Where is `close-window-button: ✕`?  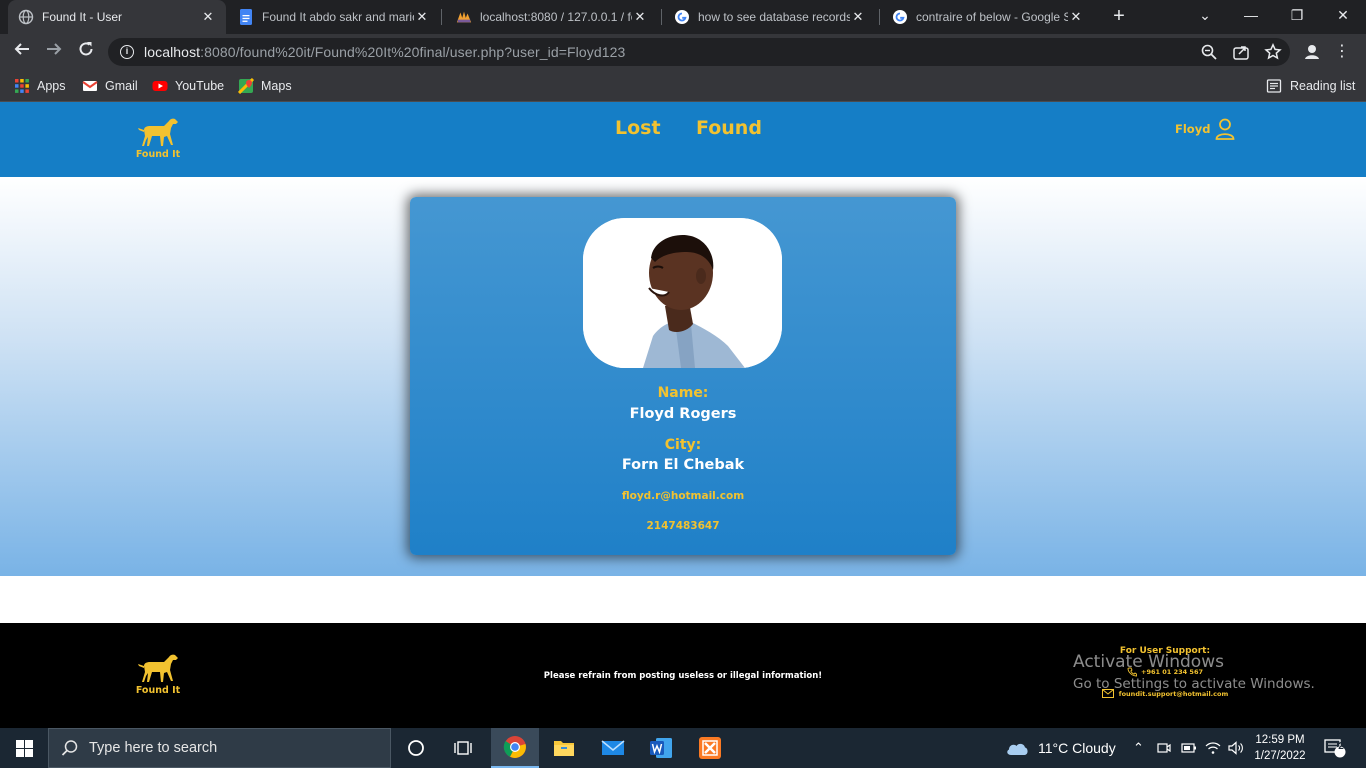
close-window-button: ✕ is located at coordinates (1343, 16).